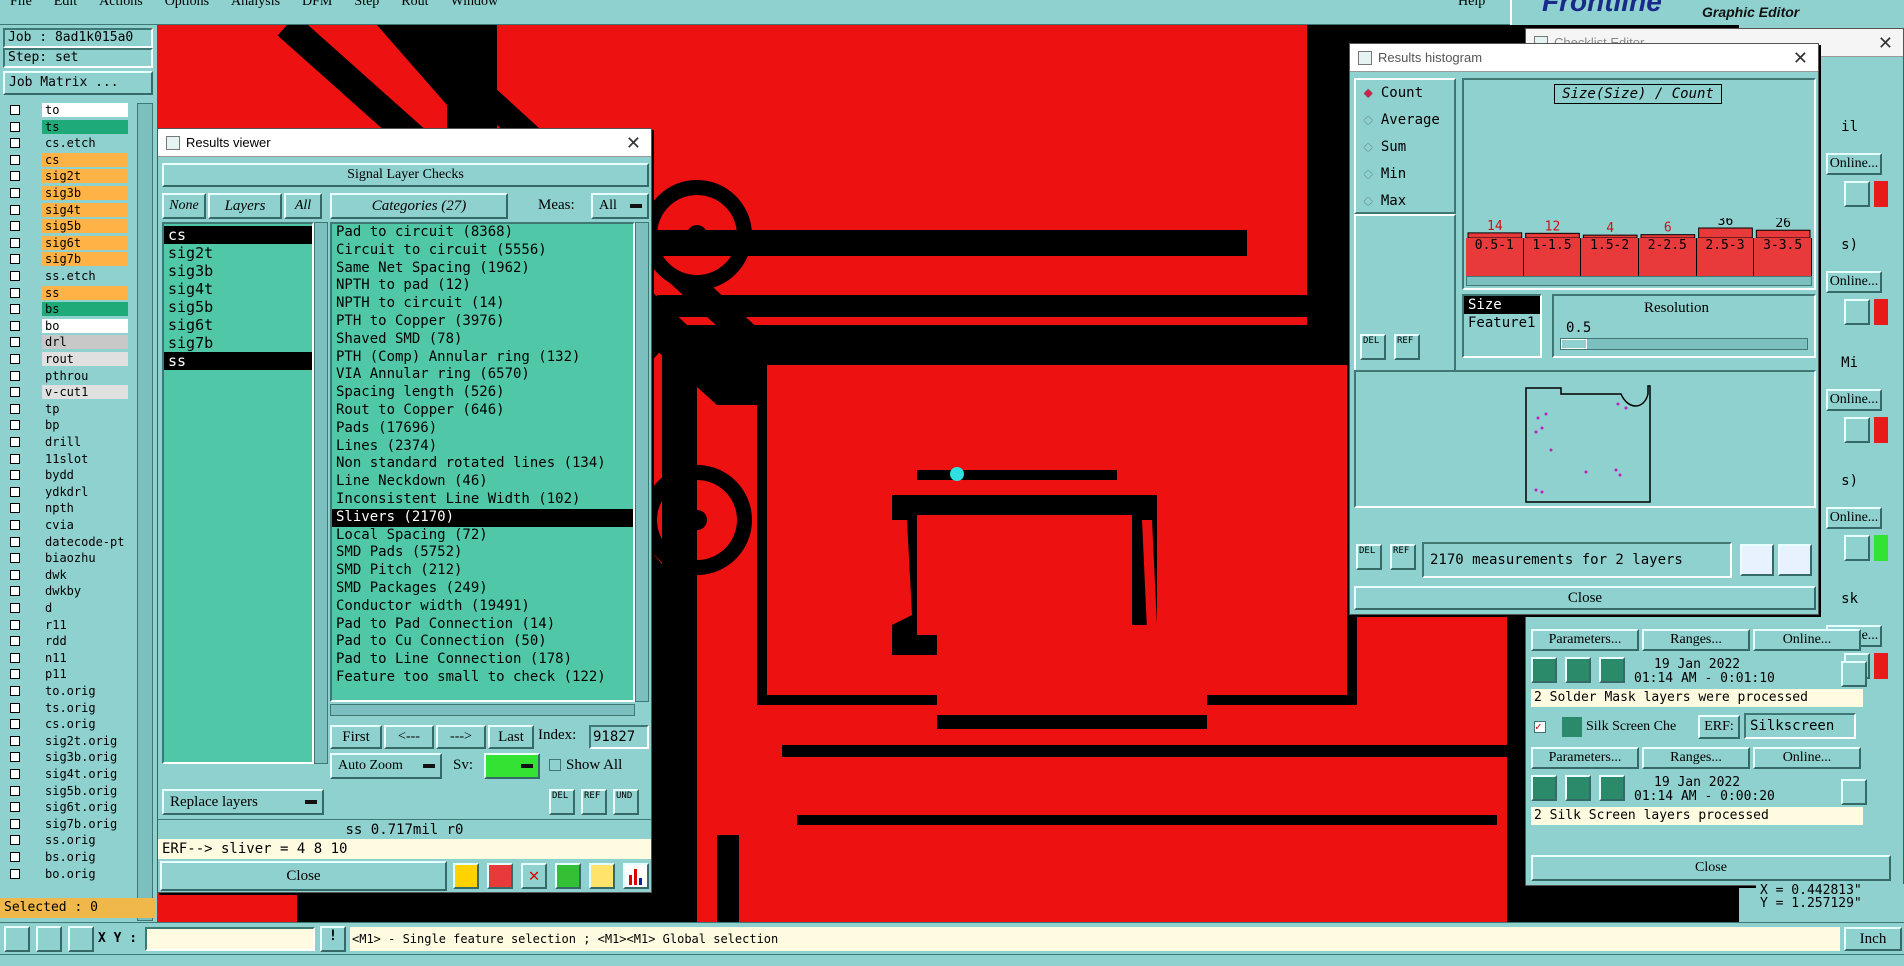 This screenshot has height=966, width=1904. Describe the element at coordinates (85, 193) in the screenshot. I see `layer-name: sig3b` at that location.